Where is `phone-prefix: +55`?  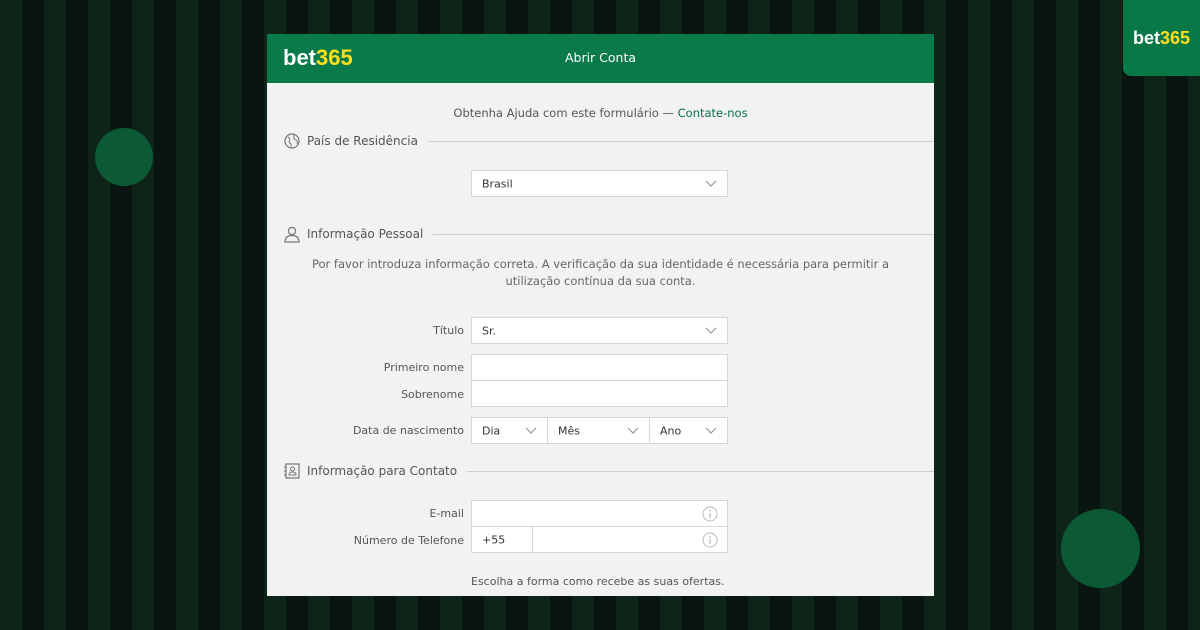
phone-prefix: +55 is located at coordinates (502, 539).